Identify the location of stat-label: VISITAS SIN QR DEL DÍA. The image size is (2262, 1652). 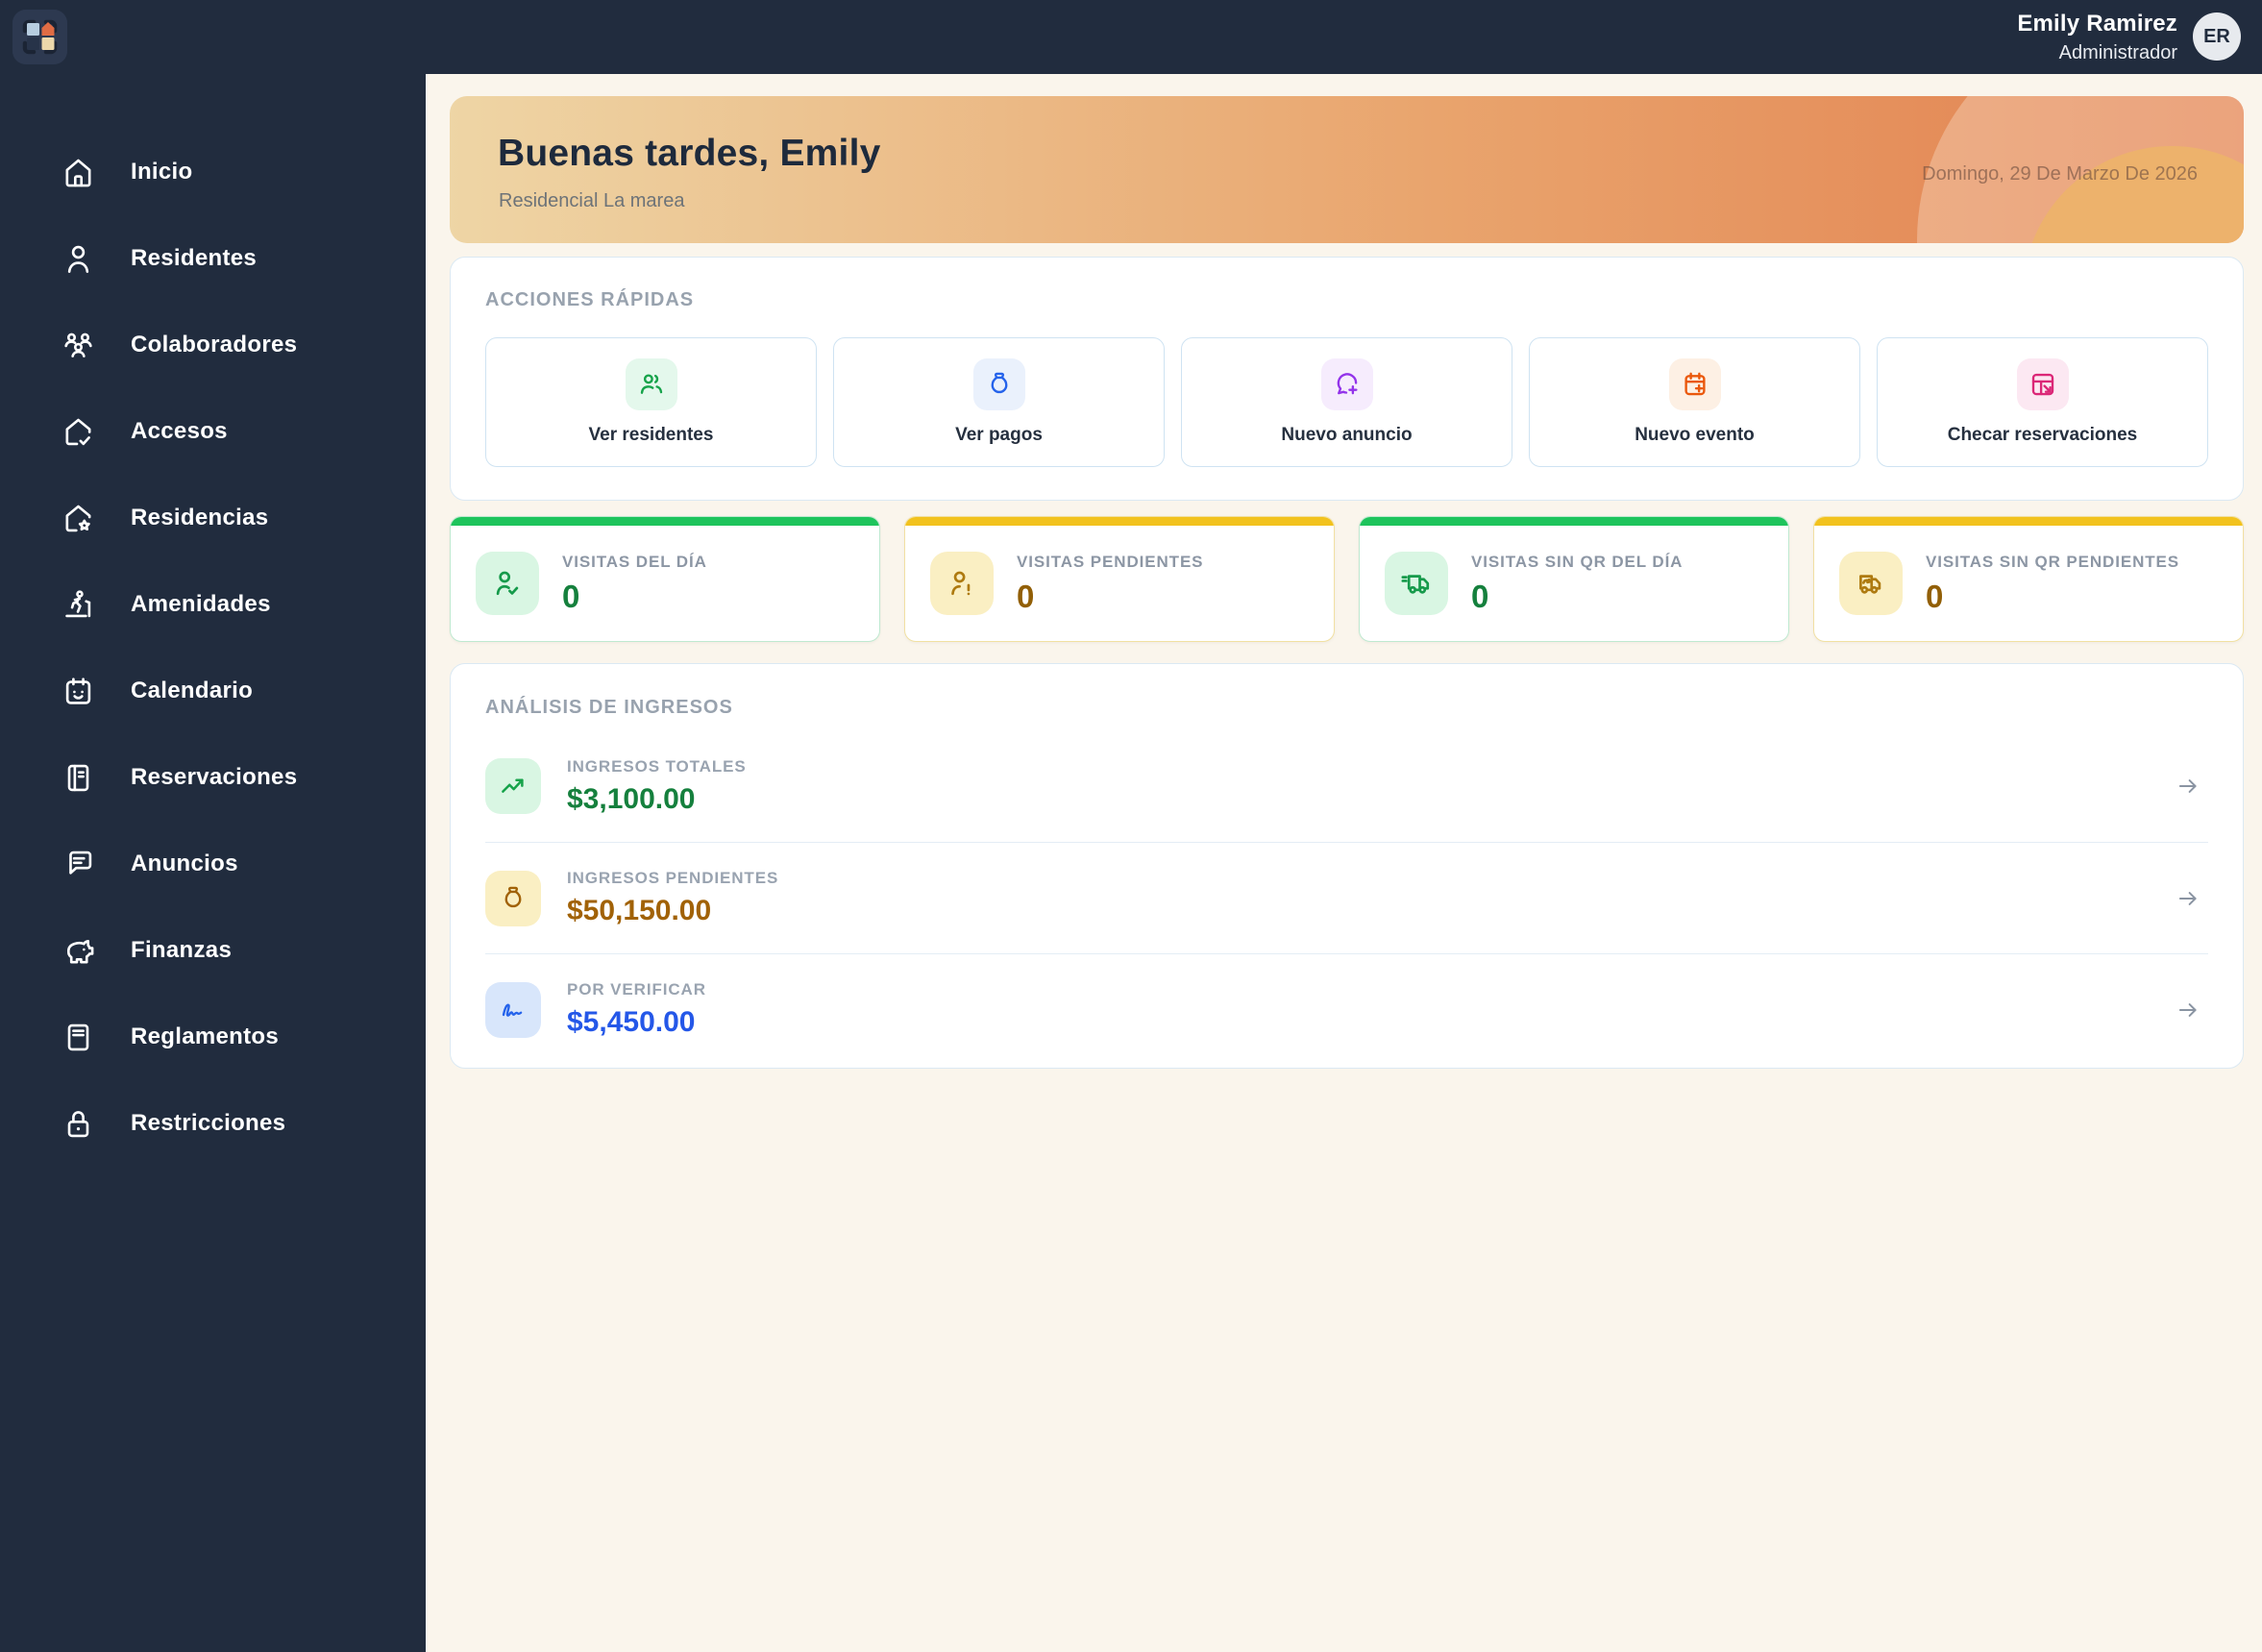
(1578, 561).